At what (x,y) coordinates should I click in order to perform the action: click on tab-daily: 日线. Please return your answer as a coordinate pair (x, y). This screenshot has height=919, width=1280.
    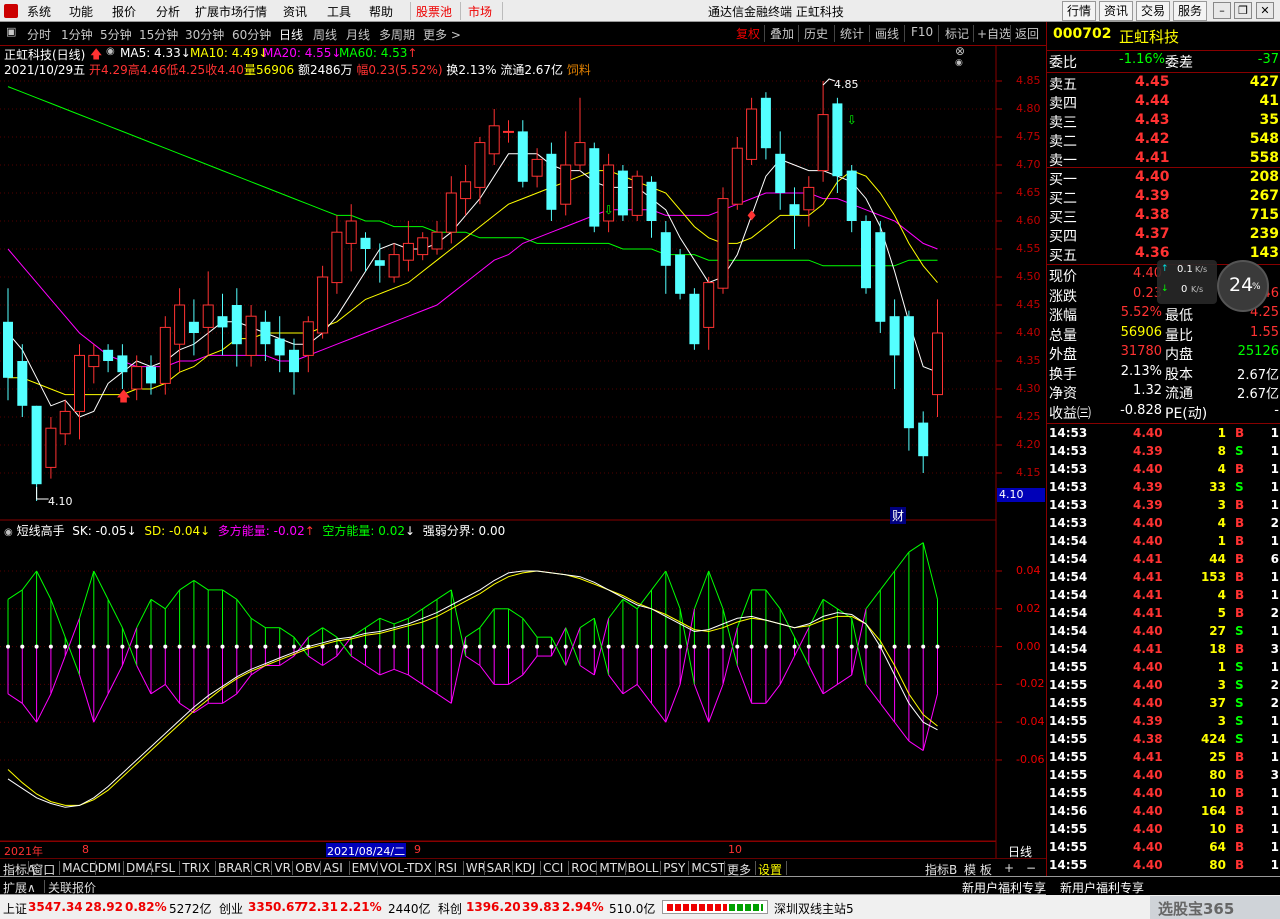
    Looking at the image, I should click on (291, 34).